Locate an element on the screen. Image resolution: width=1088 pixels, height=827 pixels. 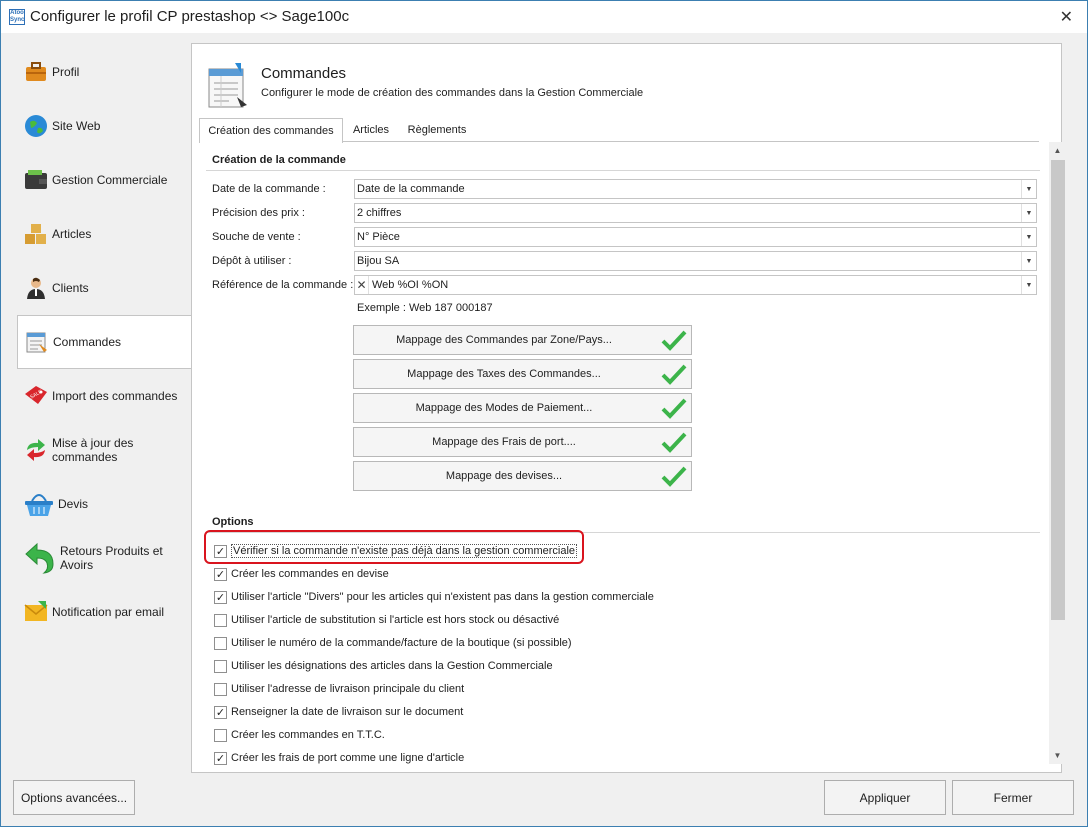
refresh-arrows-icon is located at coordinates (36, 450).